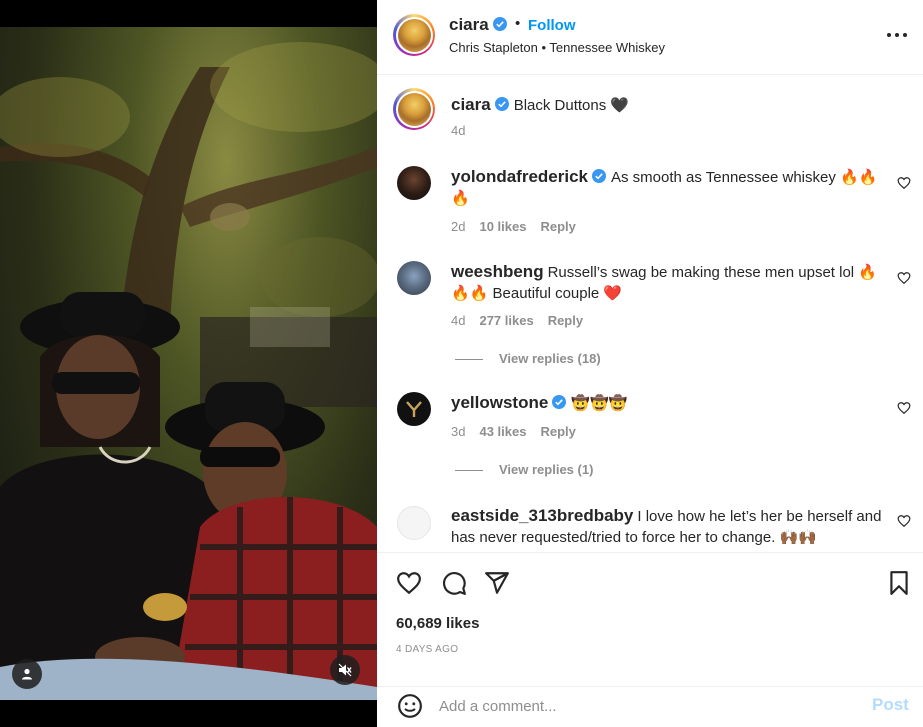 The image size is (923, 727). Describe the element at coordinates (458, 130) in the screenshot. I see `caption-age: 4d` at that location.